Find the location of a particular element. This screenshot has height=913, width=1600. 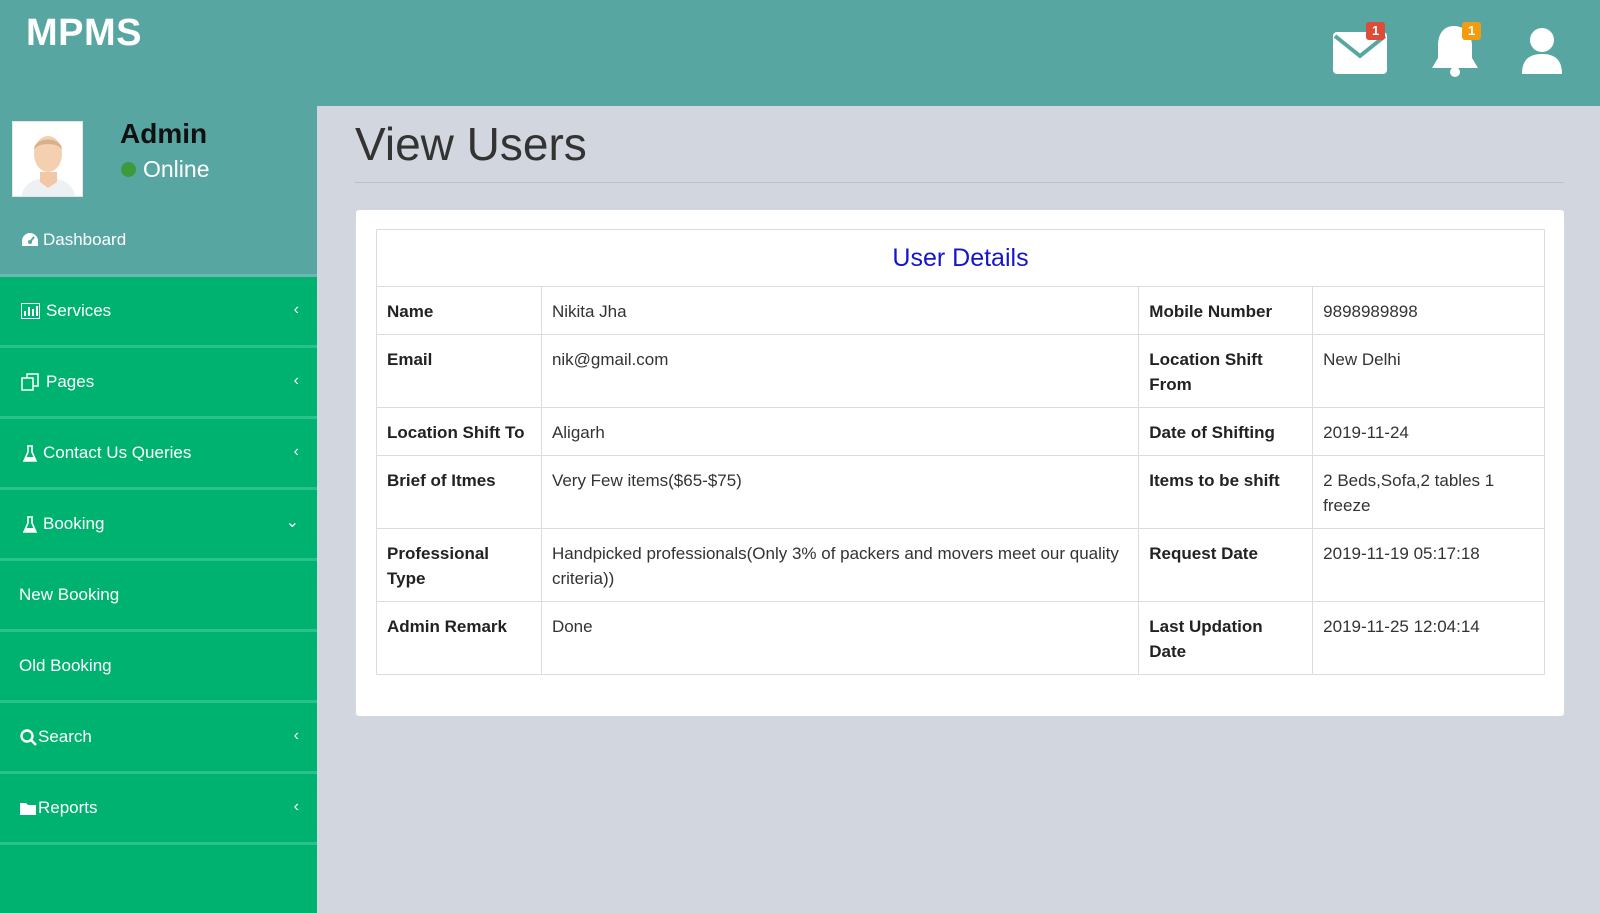

folder-icon is located at coordinates (28, 808).